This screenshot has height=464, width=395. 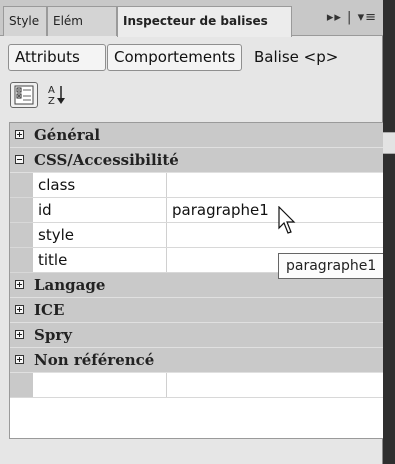 What do you see at coordinates (67, 135) in the screenshot?
I see `category-label: Général` at bounding box center [67, 135].